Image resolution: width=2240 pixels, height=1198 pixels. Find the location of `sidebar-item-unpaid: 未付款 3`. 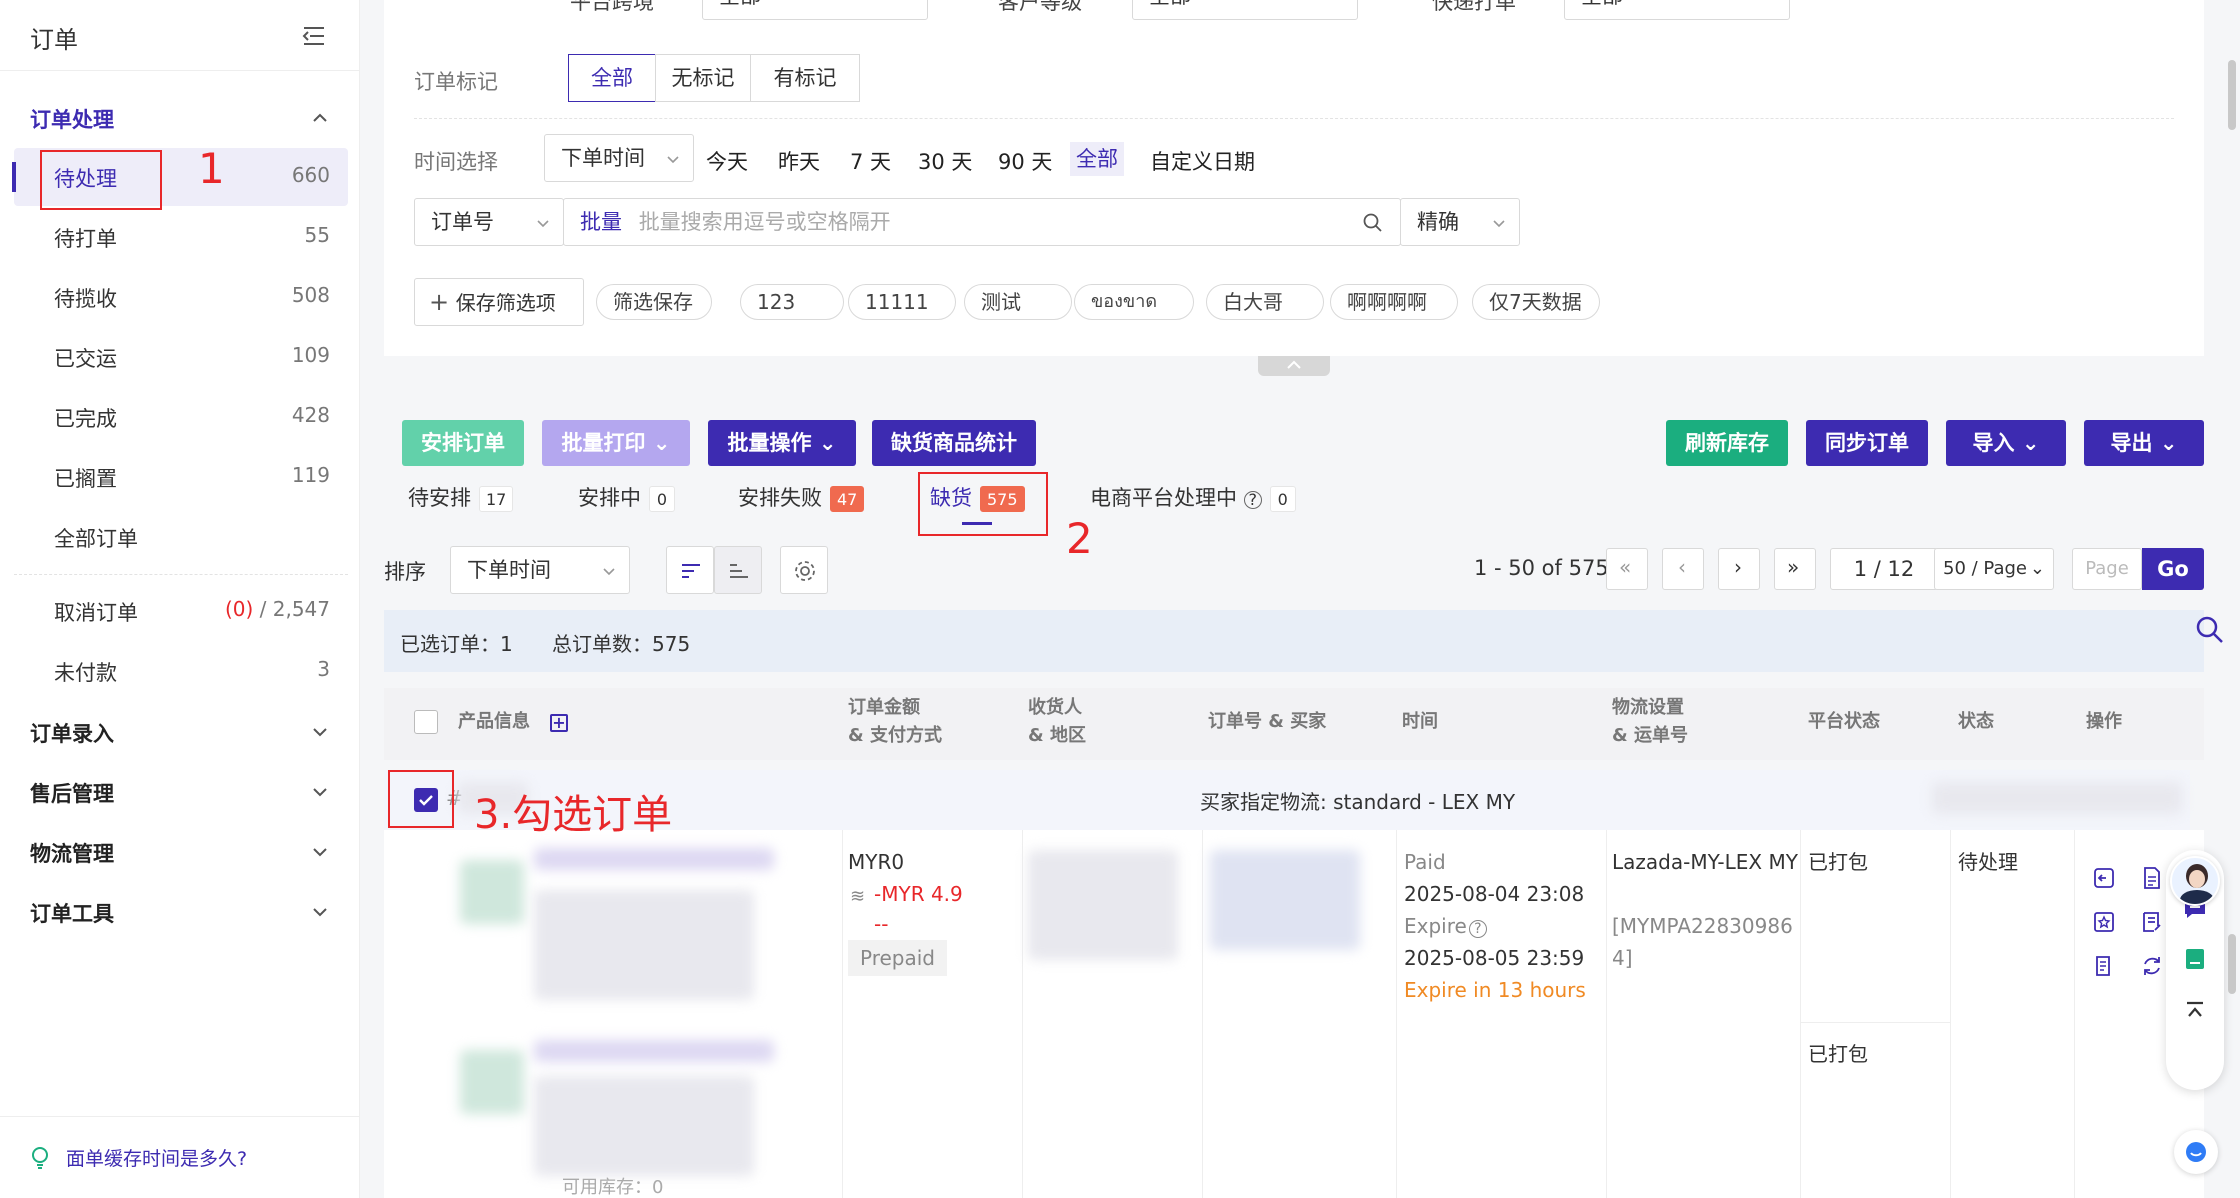

sidebar-item-unpaid: 未付款 3 is located at coordinates (181, 671).